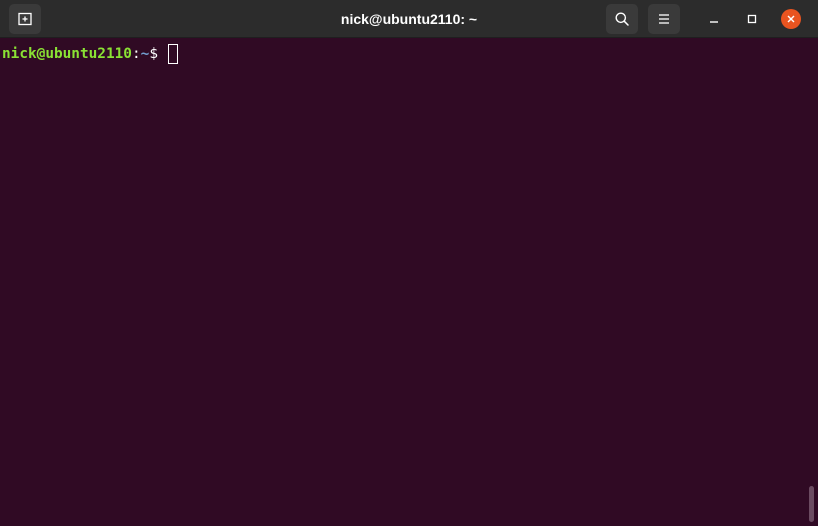  Describe the element at coordinates (811, 282) in the screenshot. I see `scrollbar` at that location.